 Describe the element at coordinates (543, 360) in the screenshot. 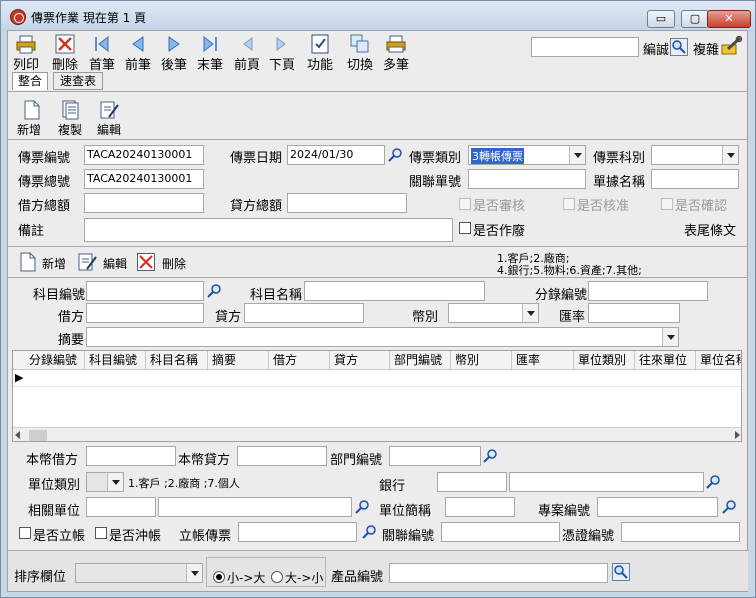

I see `column-header: 匯率` at that location.